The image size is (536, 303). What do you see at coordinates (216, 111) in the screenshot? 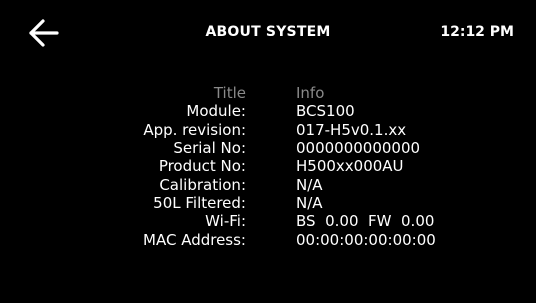
I see `module-label: Module:` at bounding box center [216, 111].